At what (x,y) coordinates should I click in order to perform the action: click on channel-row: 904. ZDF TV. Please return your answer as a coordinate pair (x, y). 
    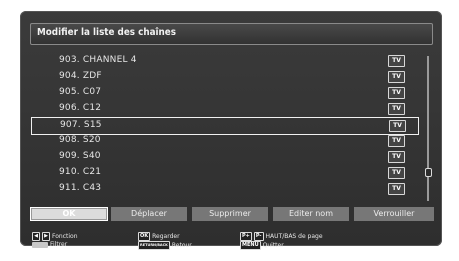
    Looking at the image, I should click on (225, 77).